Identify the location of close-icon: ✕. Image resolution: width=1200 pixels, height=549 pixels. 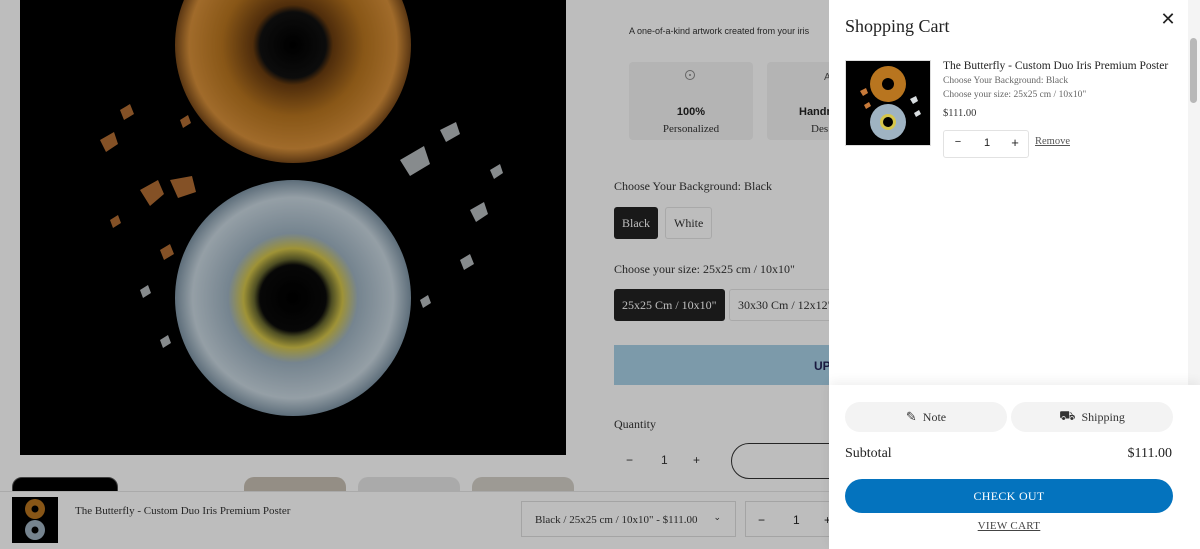
(1168, 20).